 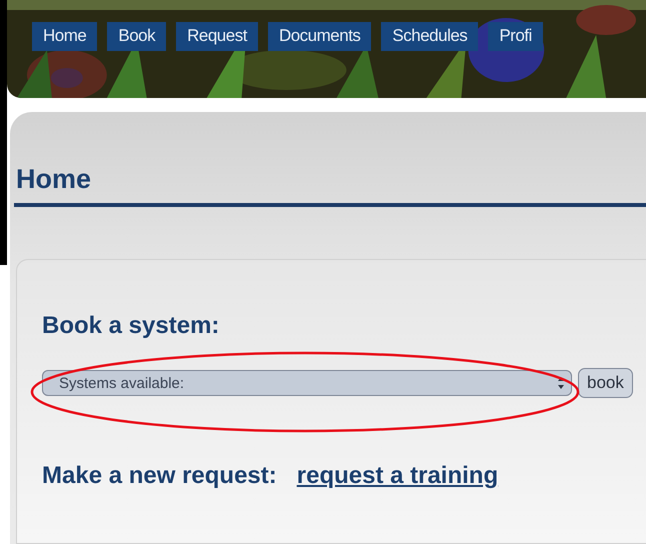 I want to click on nav-tab: Home, so click(x=65, y=36).